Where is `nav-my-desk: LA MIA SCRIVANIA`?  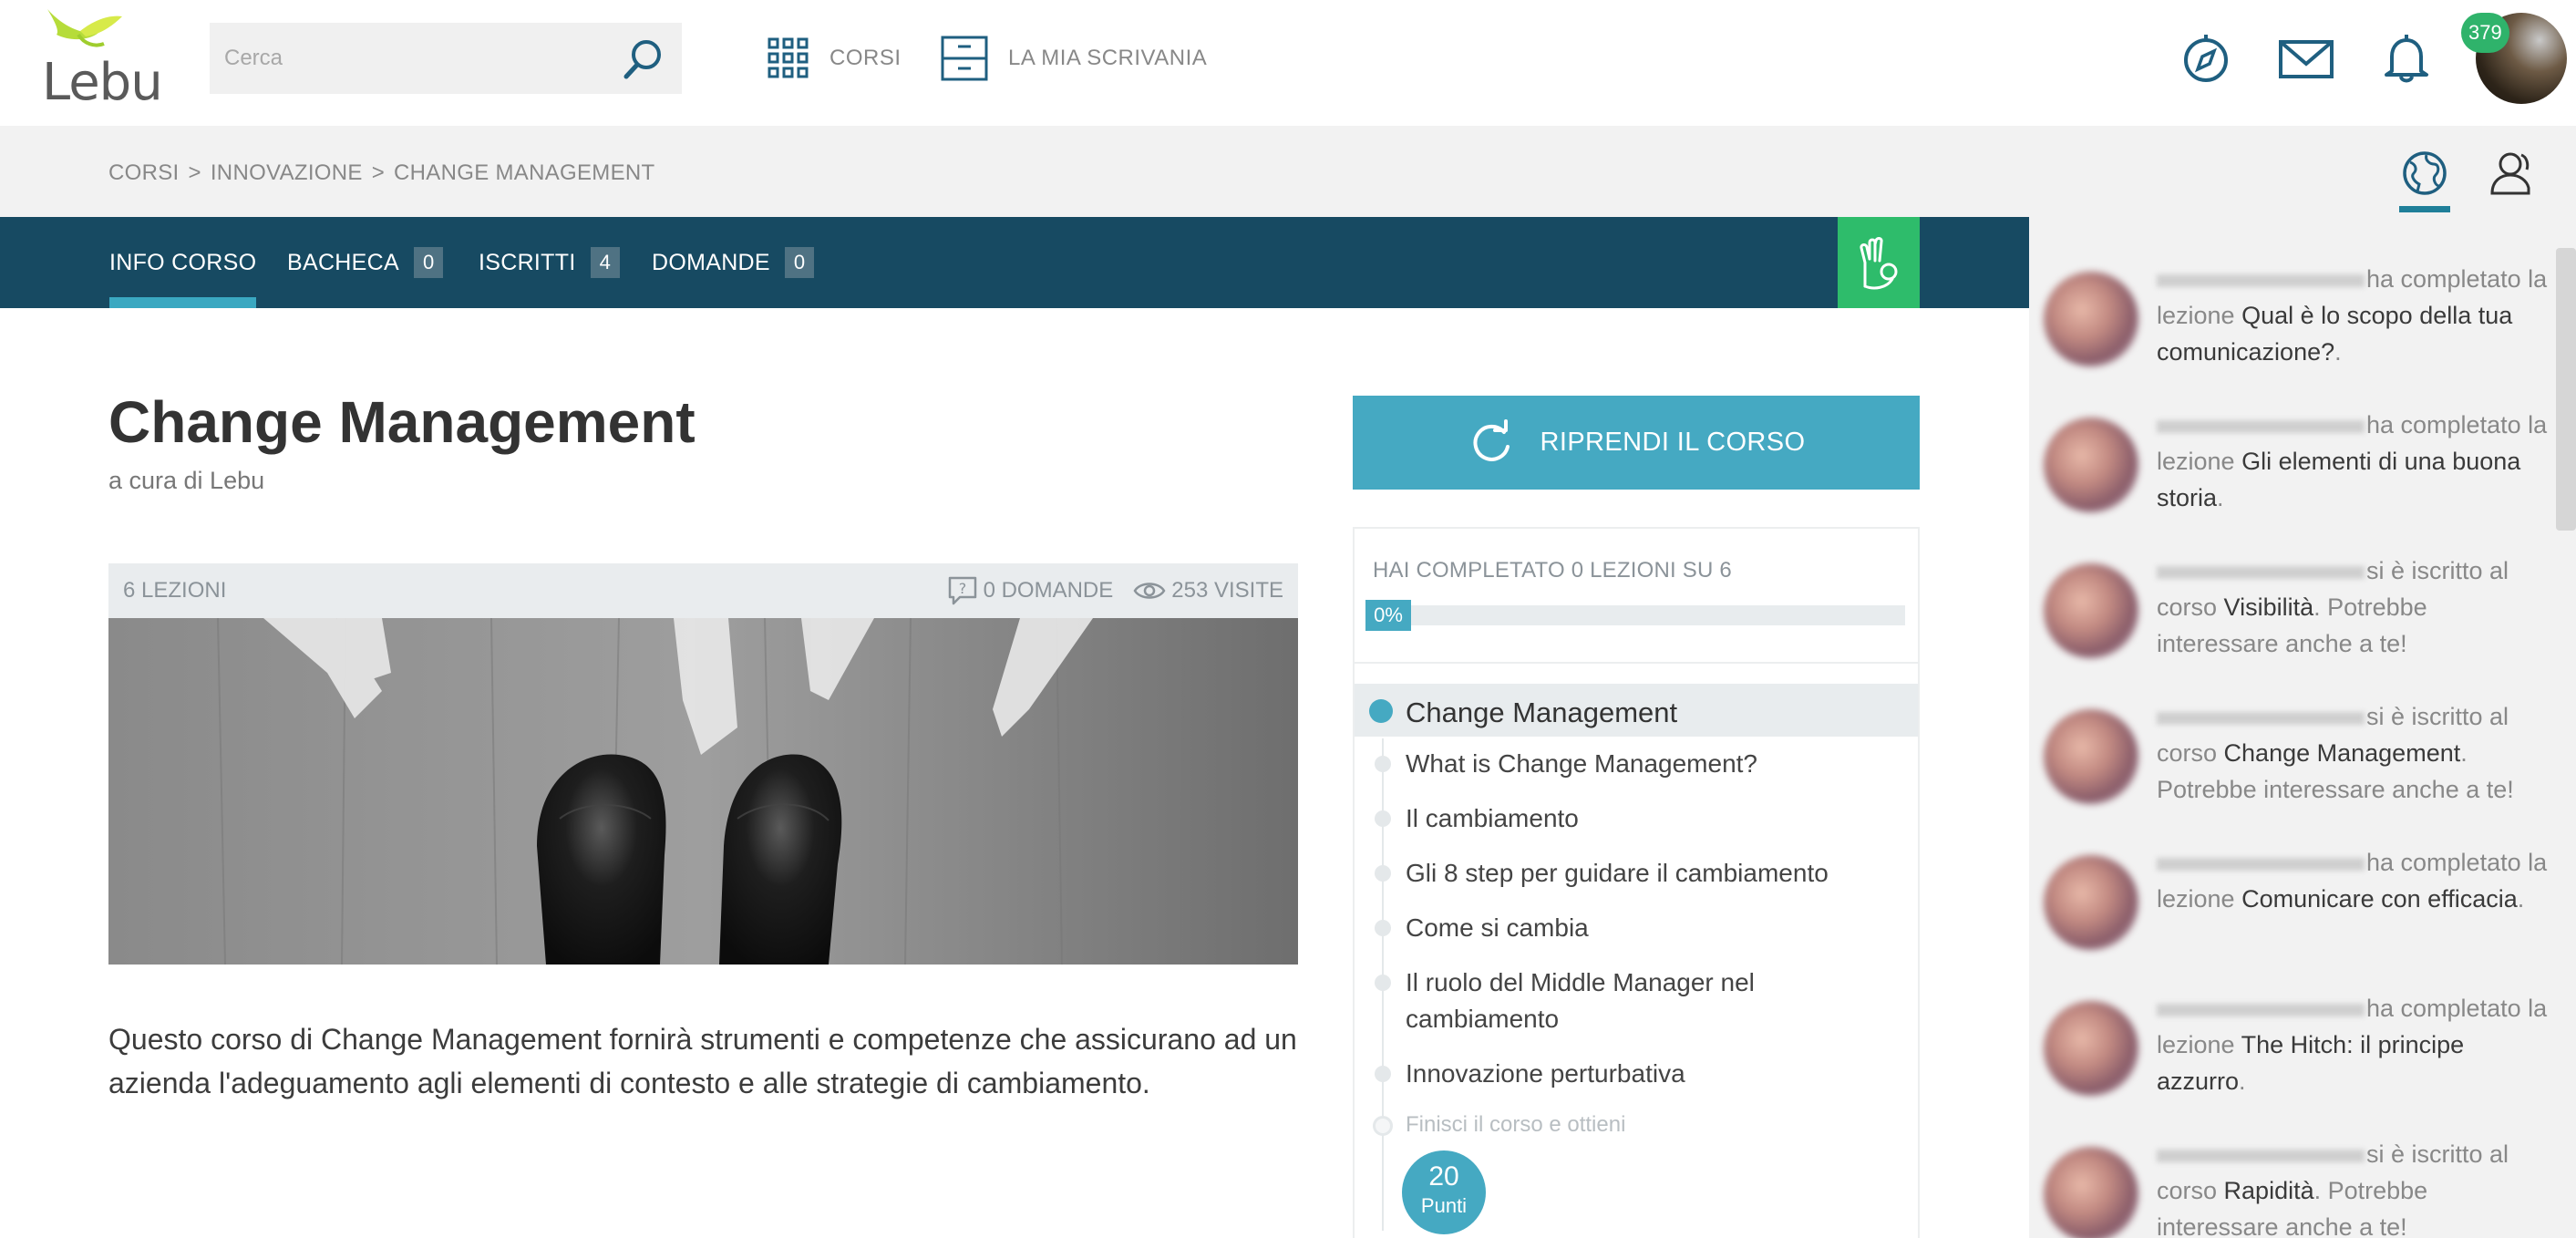 nav-my-desk: LA MIA SCRIVANIA is located at coordinates (1074, 58).